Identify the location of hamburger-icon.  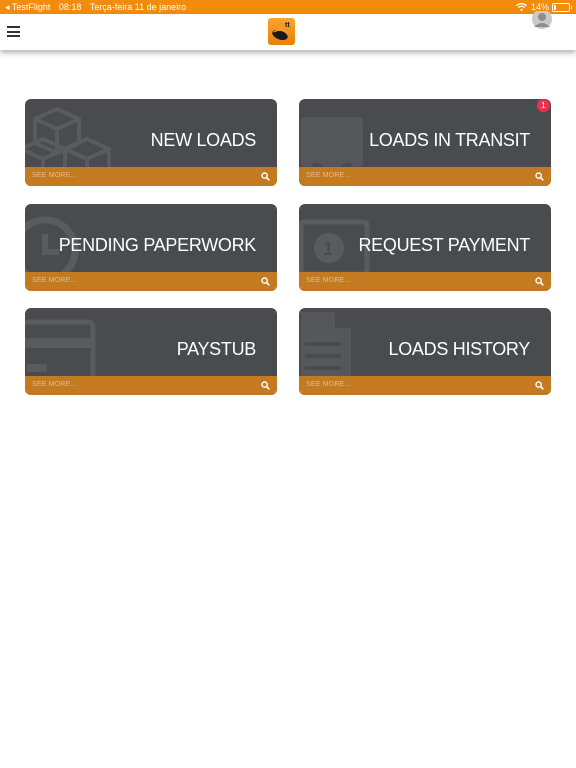
(13, 31).